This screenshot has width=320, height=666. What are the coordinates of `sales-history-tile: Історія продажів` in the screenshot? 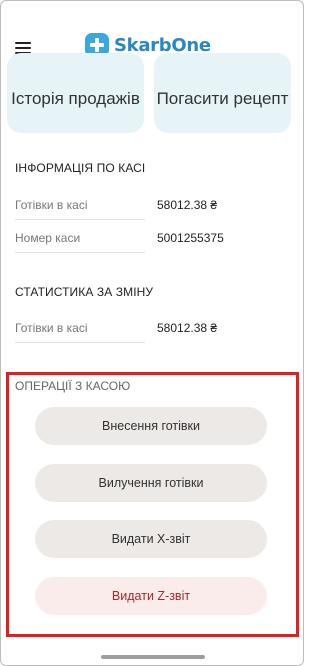 It's located at (75, 93).